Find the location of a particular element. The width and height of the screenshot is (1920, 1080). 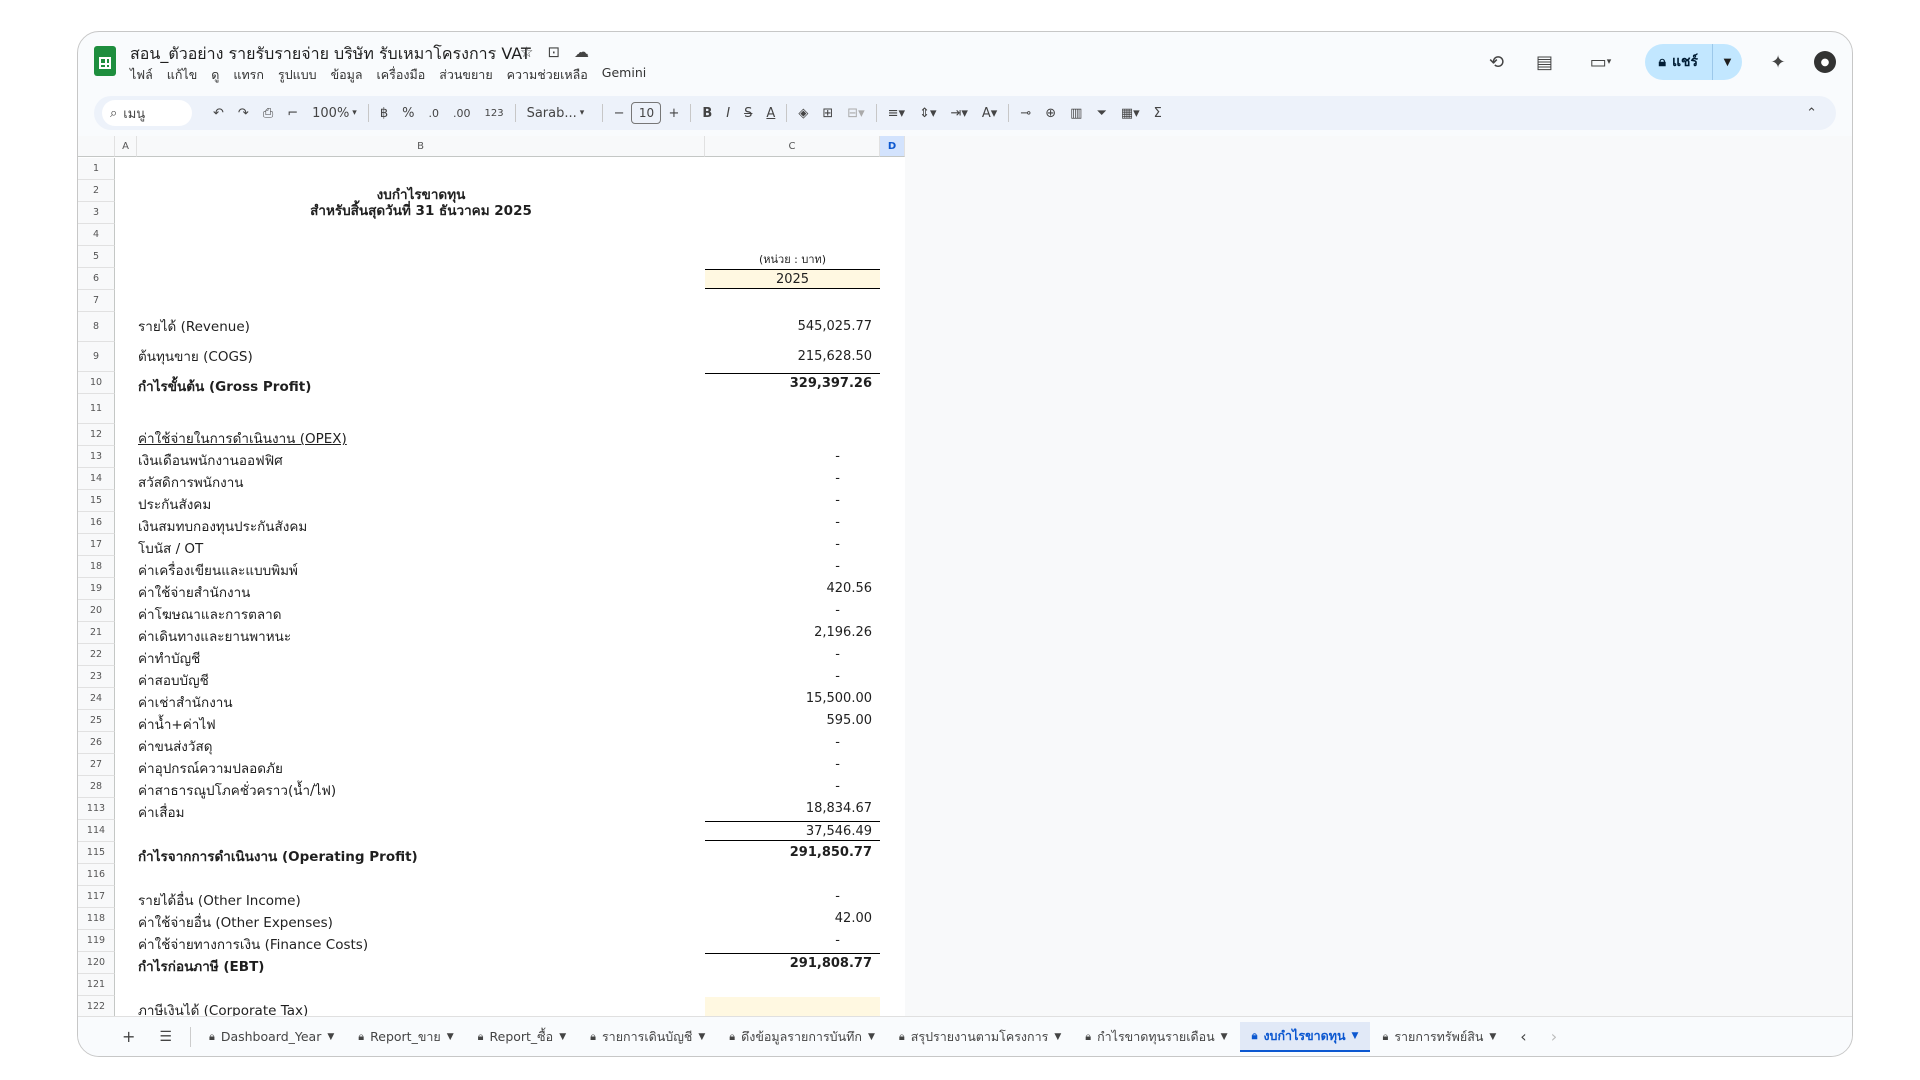

row-header: 28 is located at coordinates (96, 787).